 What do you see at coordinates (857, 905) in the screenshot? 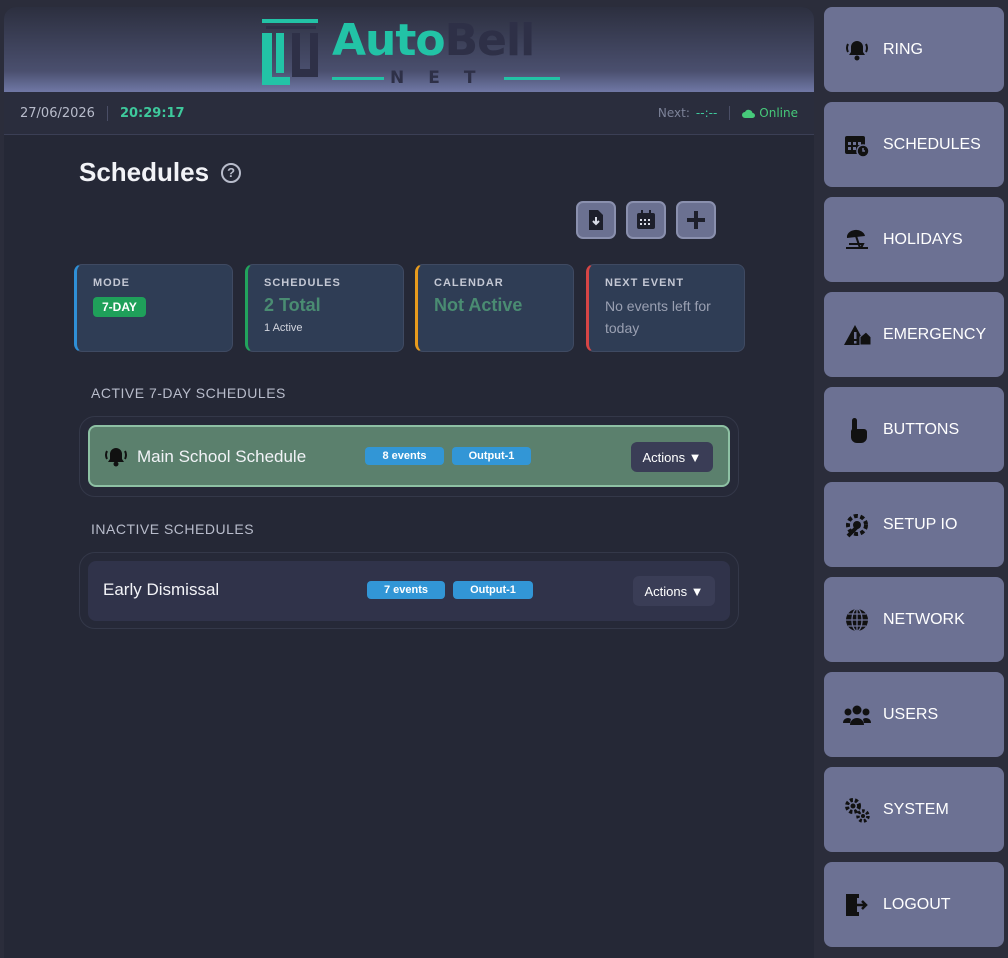
I see `logout-door-icon` at bounding box center [857, 905].